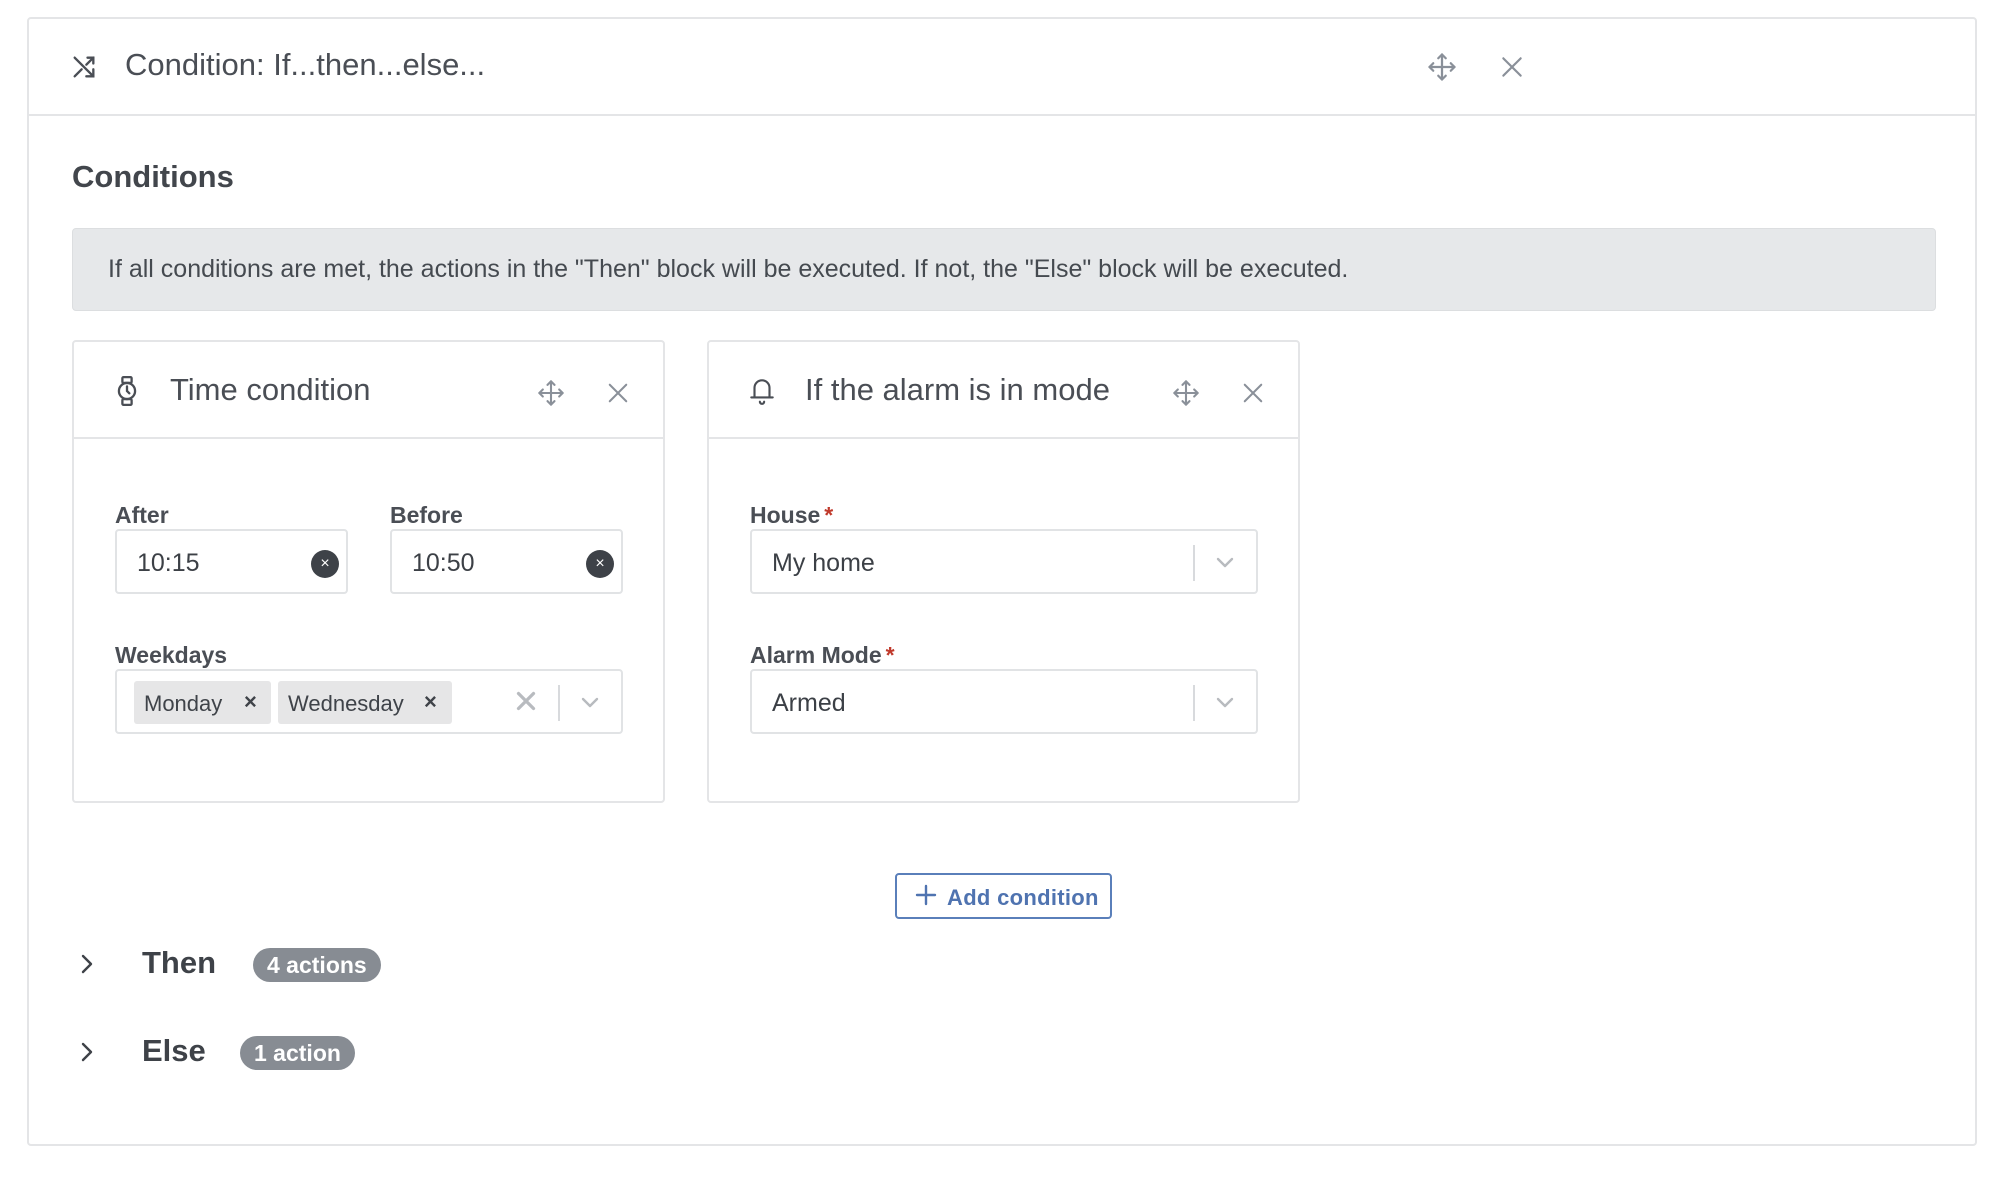  What do you see at coordinates (526, 701) in the screenshot?
I see `clear-all-icon` at bounding box center [526, 701].